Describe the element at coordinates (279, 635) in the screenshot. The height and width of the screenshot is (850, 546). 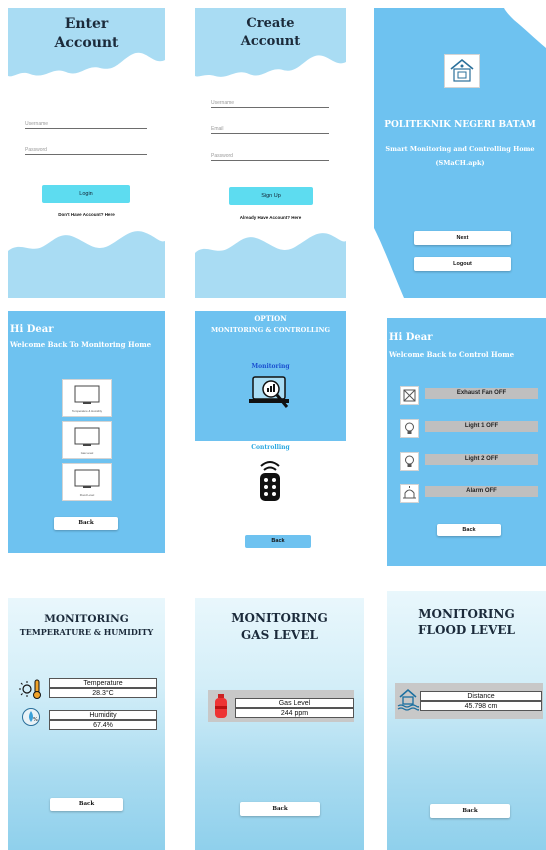
I see `monitoring-subtitle: GAS LEVEL` at that location.